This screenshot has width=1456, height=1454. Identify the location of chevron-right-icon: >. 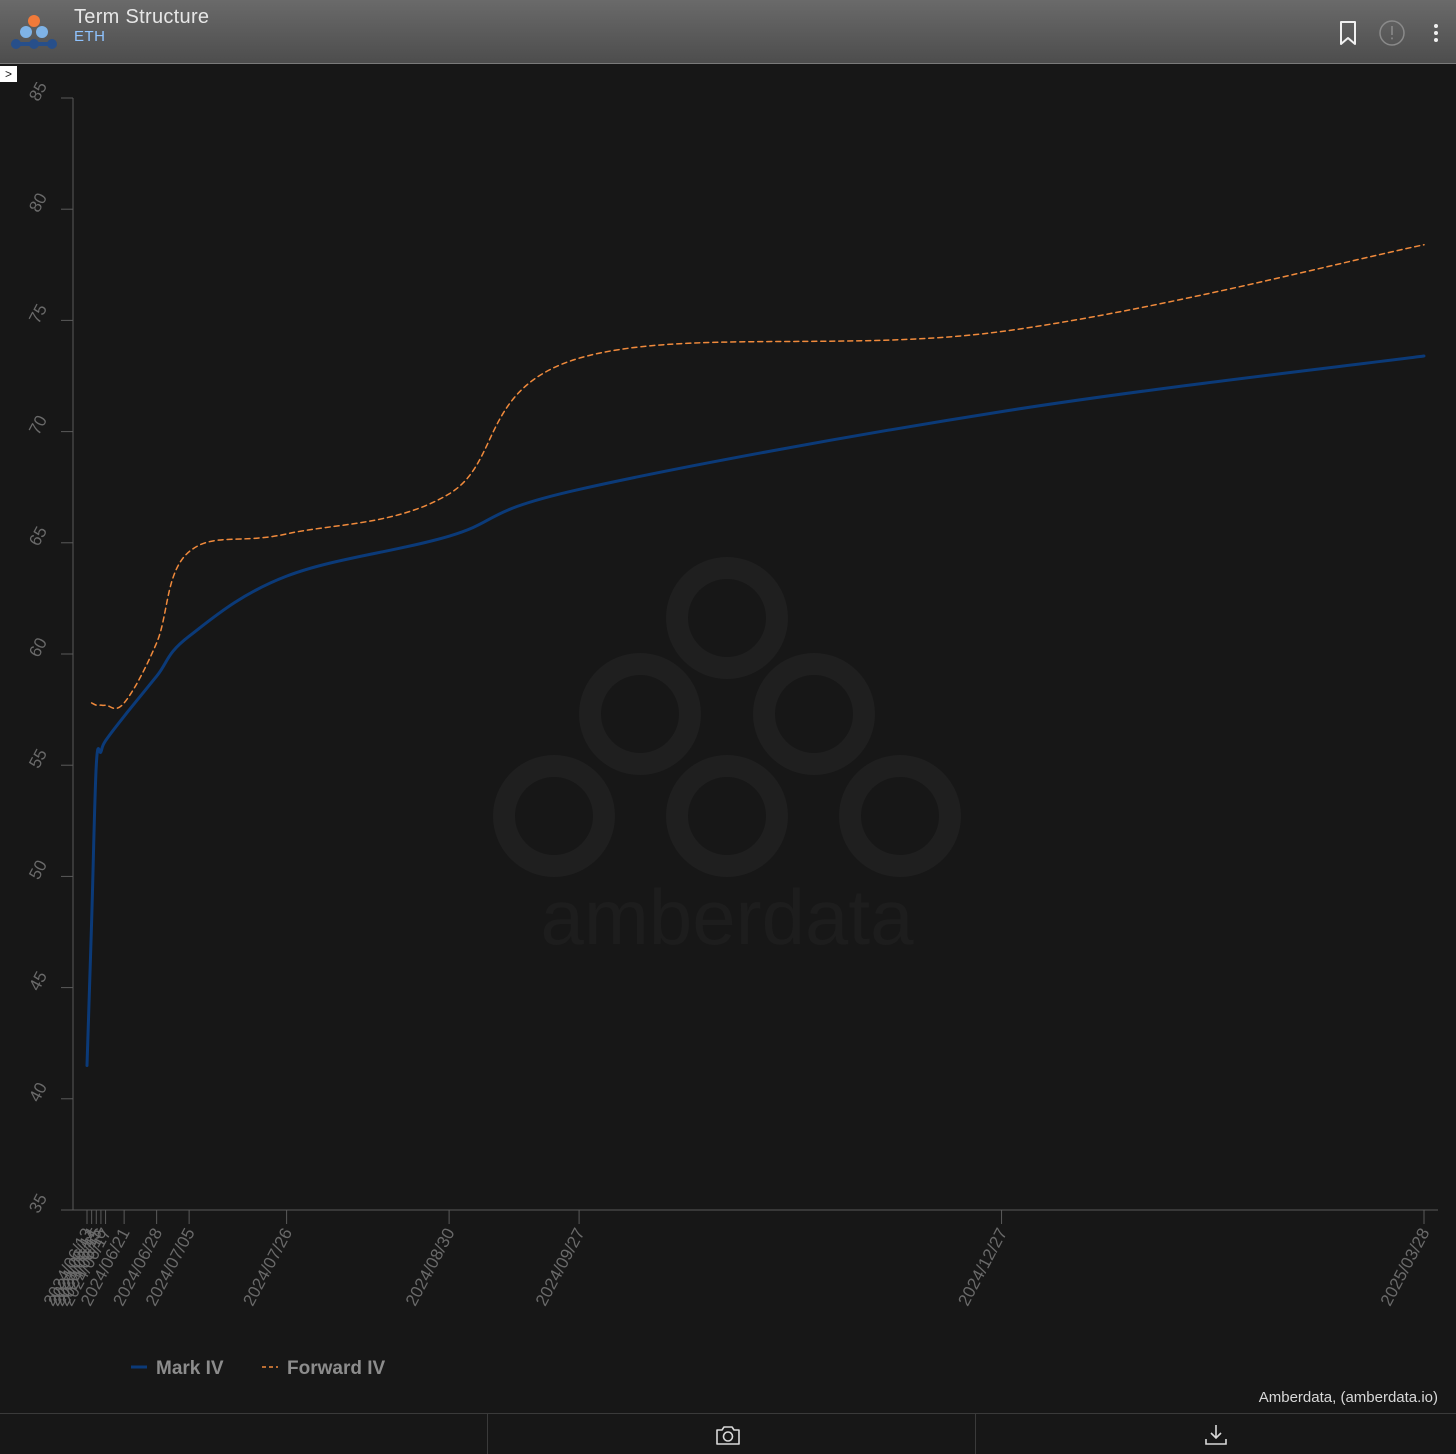
(8, 74).